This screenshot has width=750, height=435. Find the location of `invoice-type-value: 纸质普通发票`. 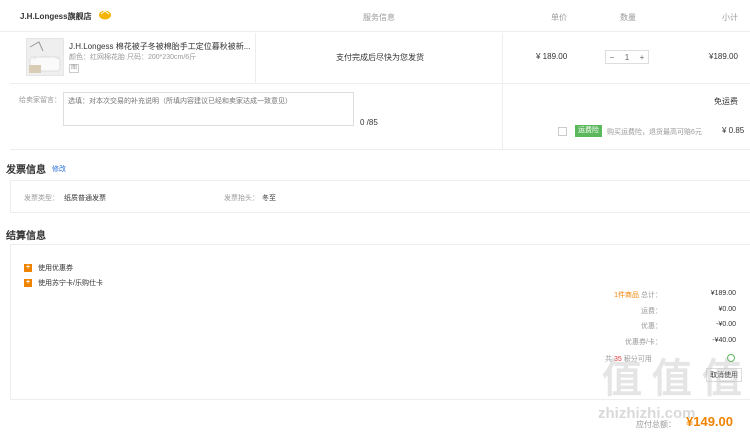

invoice-type-value: 纸质普通发票 is located at coordinates (85, 198).